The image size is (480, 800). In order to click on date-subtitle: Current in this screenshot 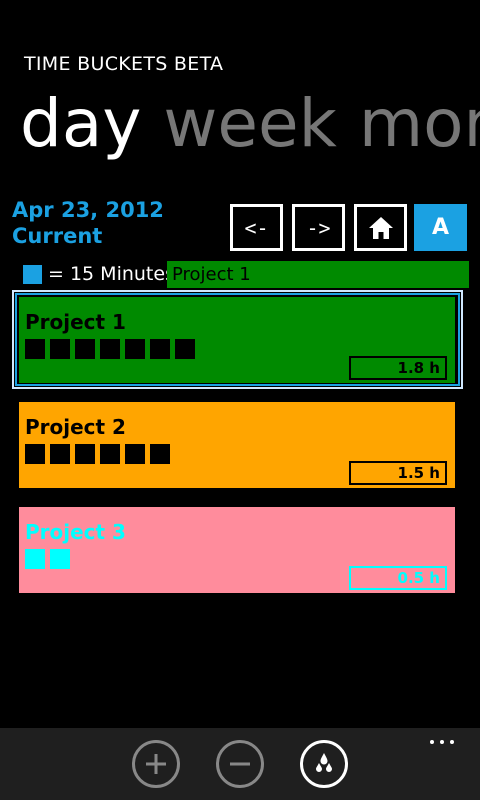, I will do `click(57, 236)`.